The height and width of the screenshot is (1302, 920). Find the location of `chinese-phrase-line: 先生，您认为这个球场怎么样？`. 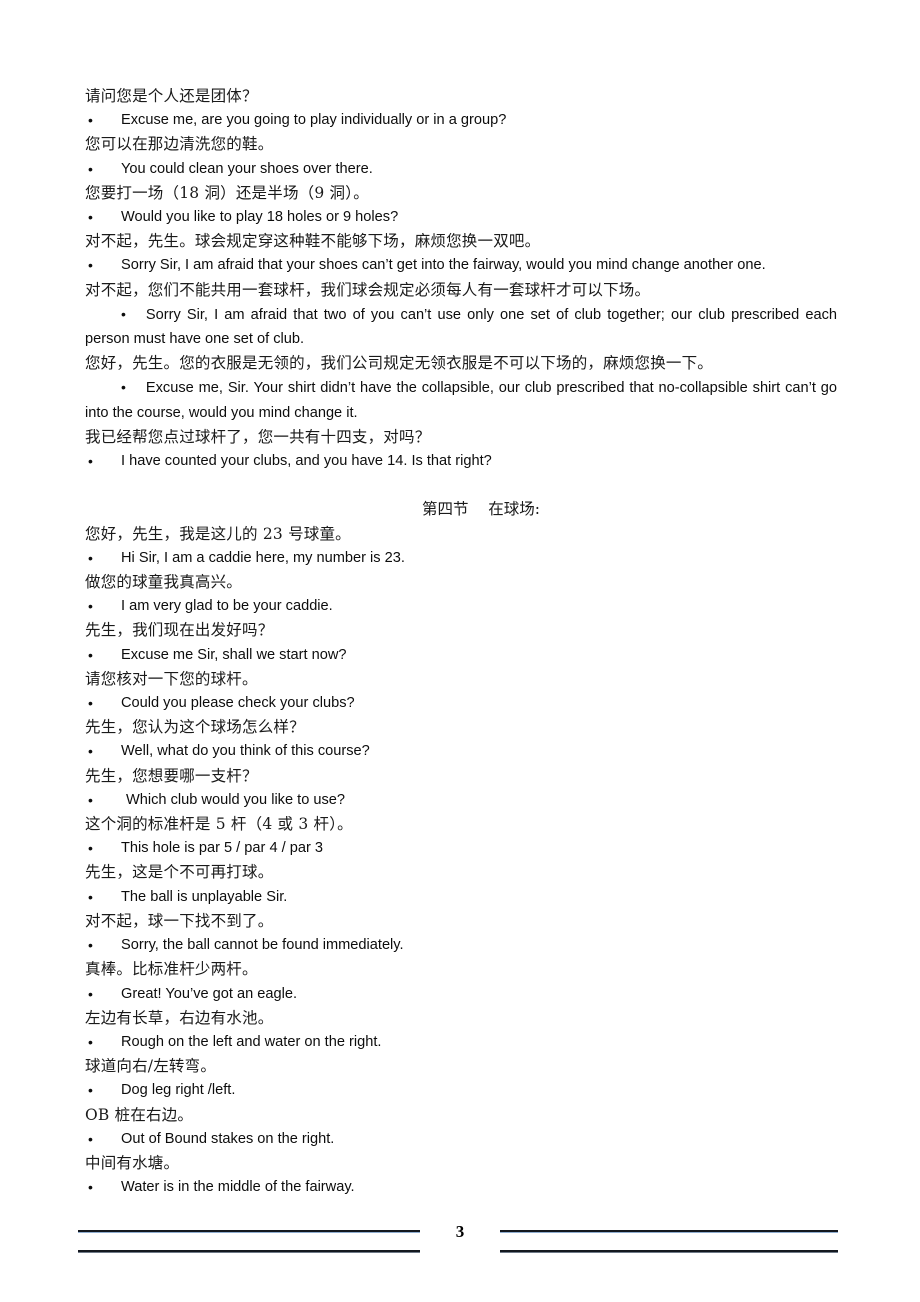

chinese-phrase-line: 先生，您认为这个球场怎么样？ is located at coordinates (195, 727).